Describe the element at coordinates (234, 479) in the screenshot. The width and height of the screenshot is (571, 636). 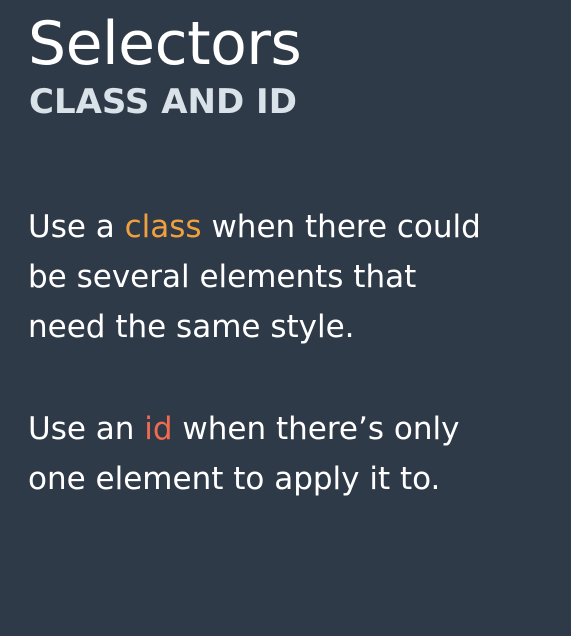
I see `id-usage-line-2: one element to apply it to.` at that location.